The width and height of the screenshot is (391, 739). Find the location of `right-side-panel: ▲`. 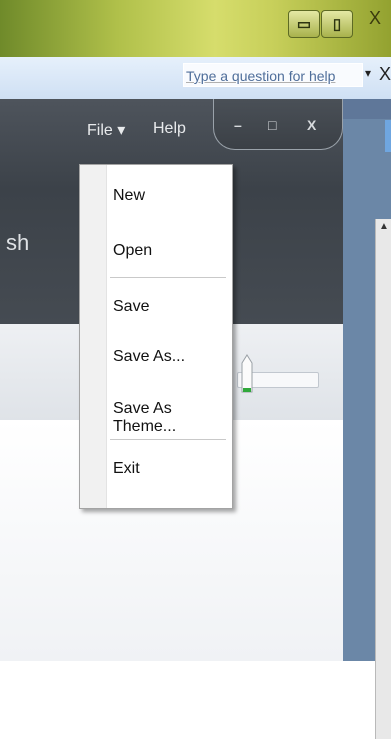

right-side-panel: ▲ is located at coordinates (367, 419).